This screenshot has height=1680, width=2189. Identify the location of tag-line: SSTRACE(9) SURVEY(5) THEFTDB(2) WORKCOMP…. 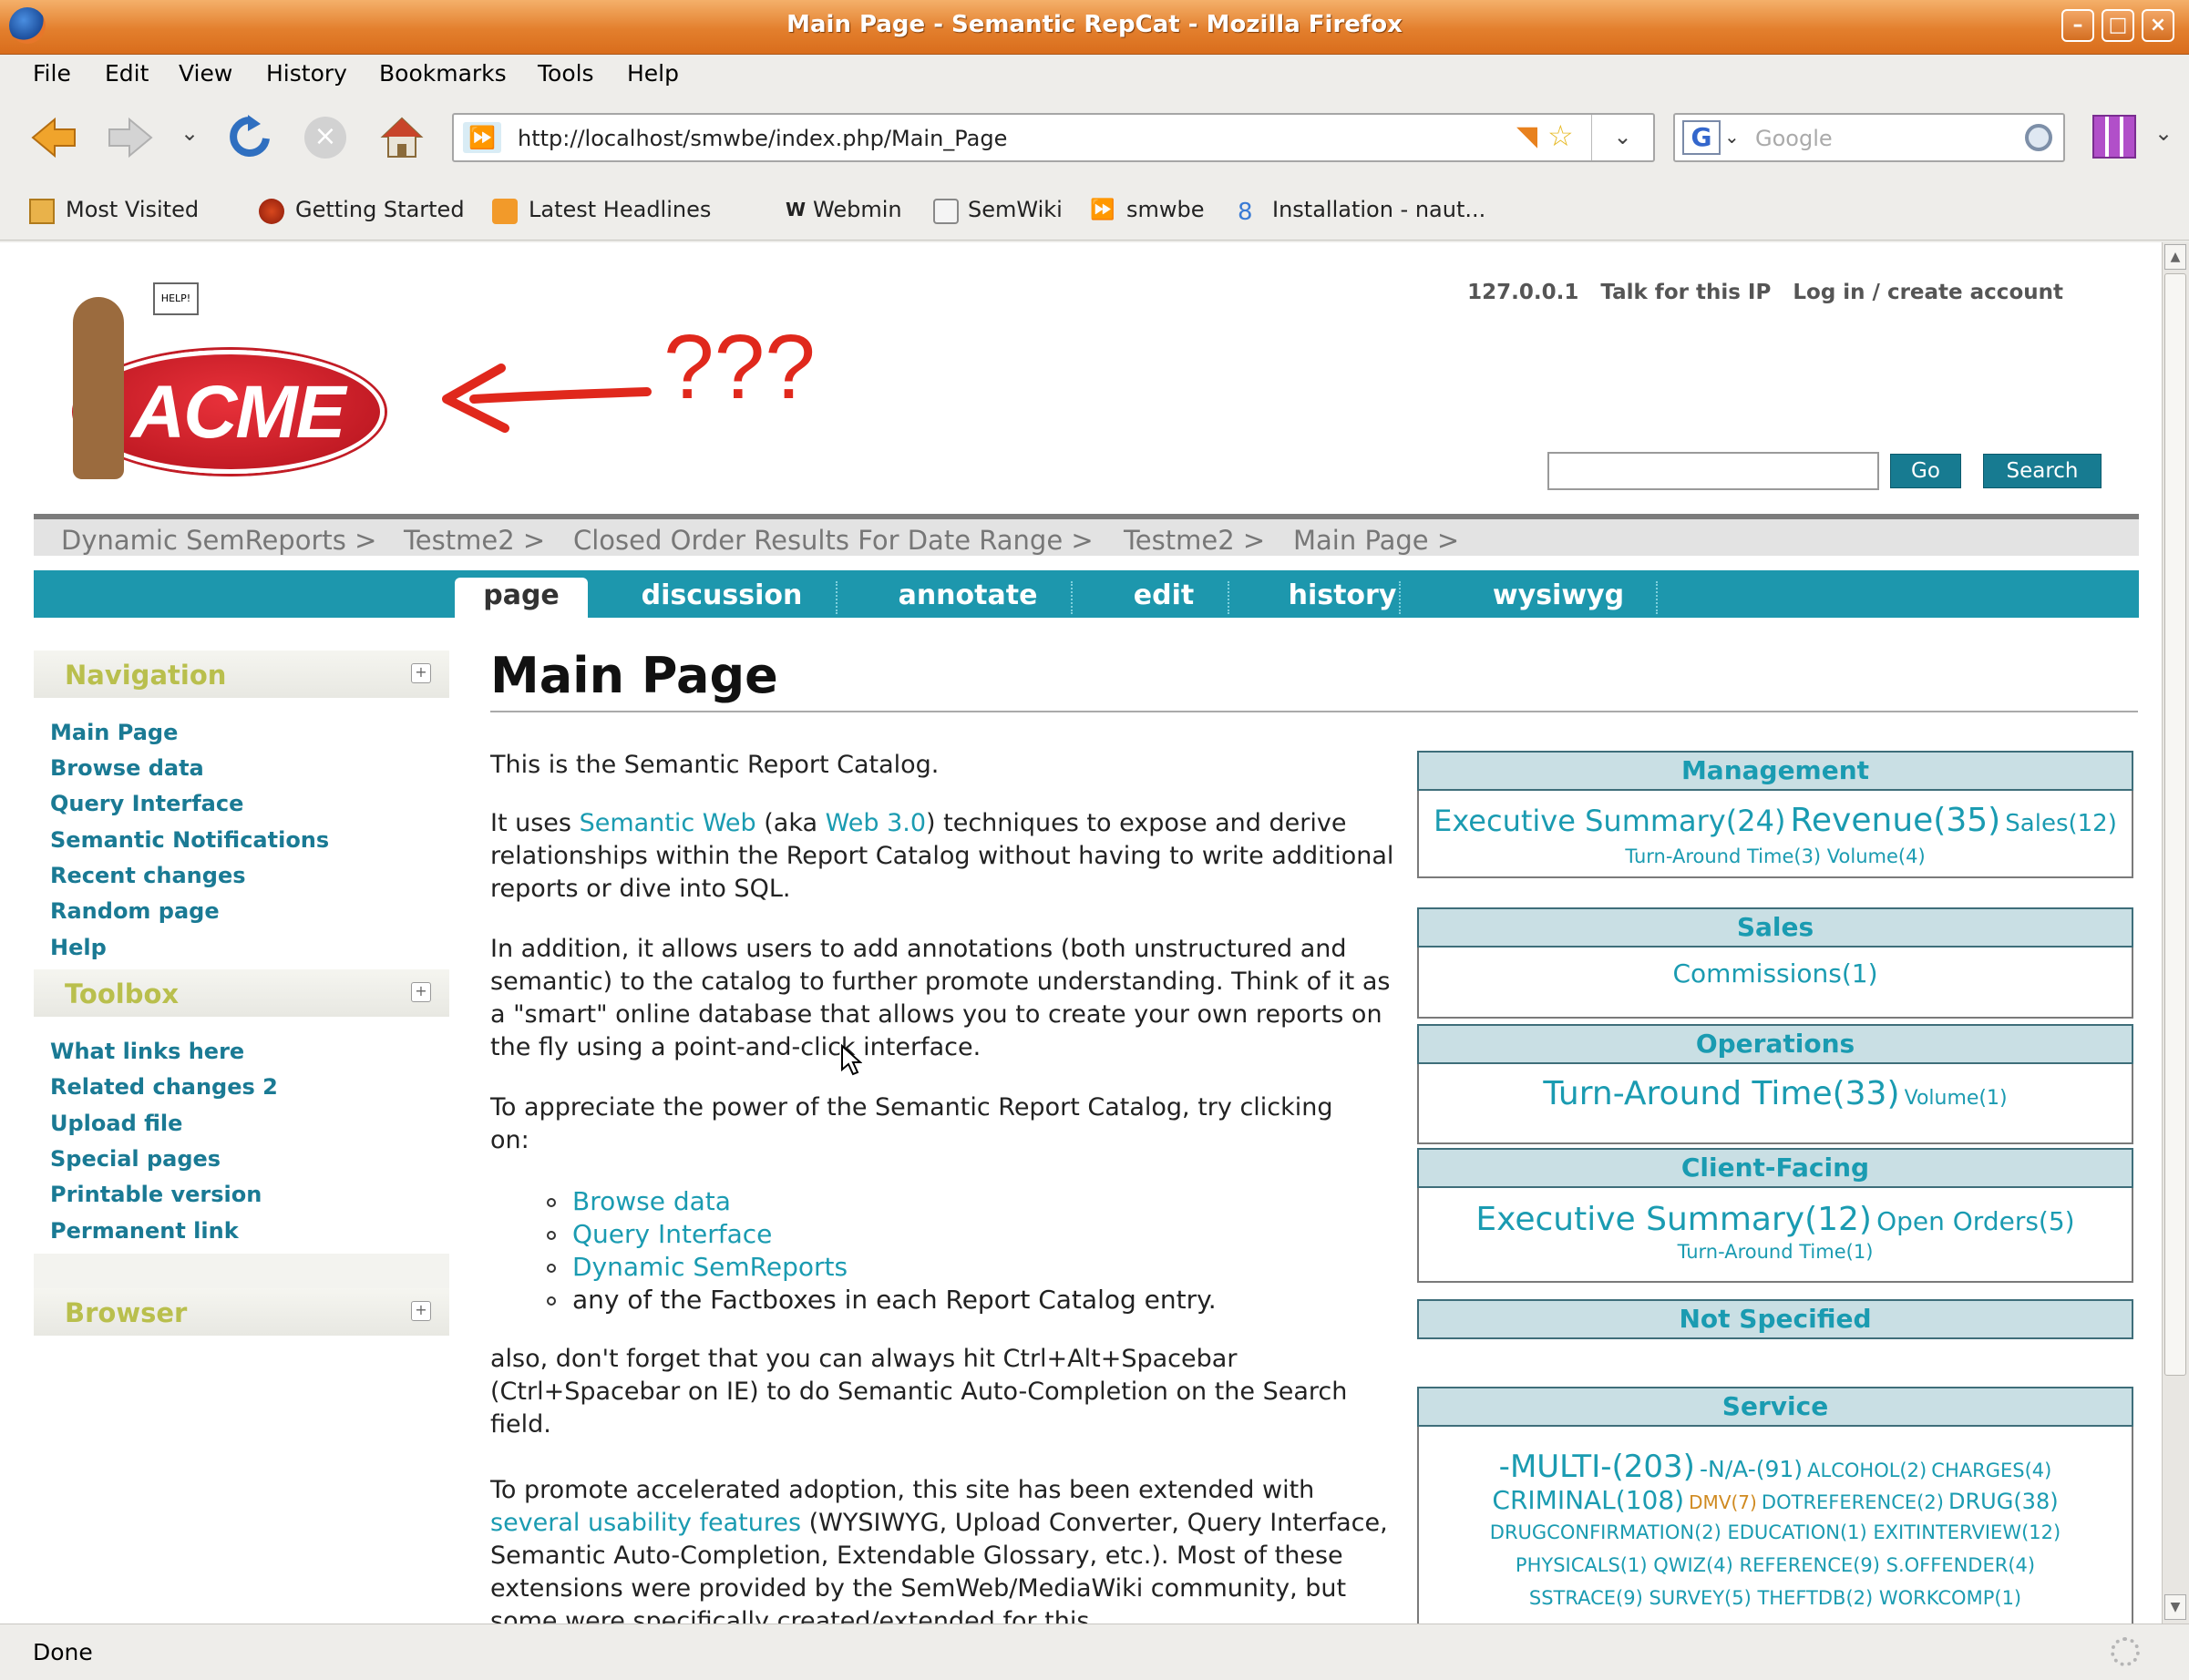
(1775, 1598).